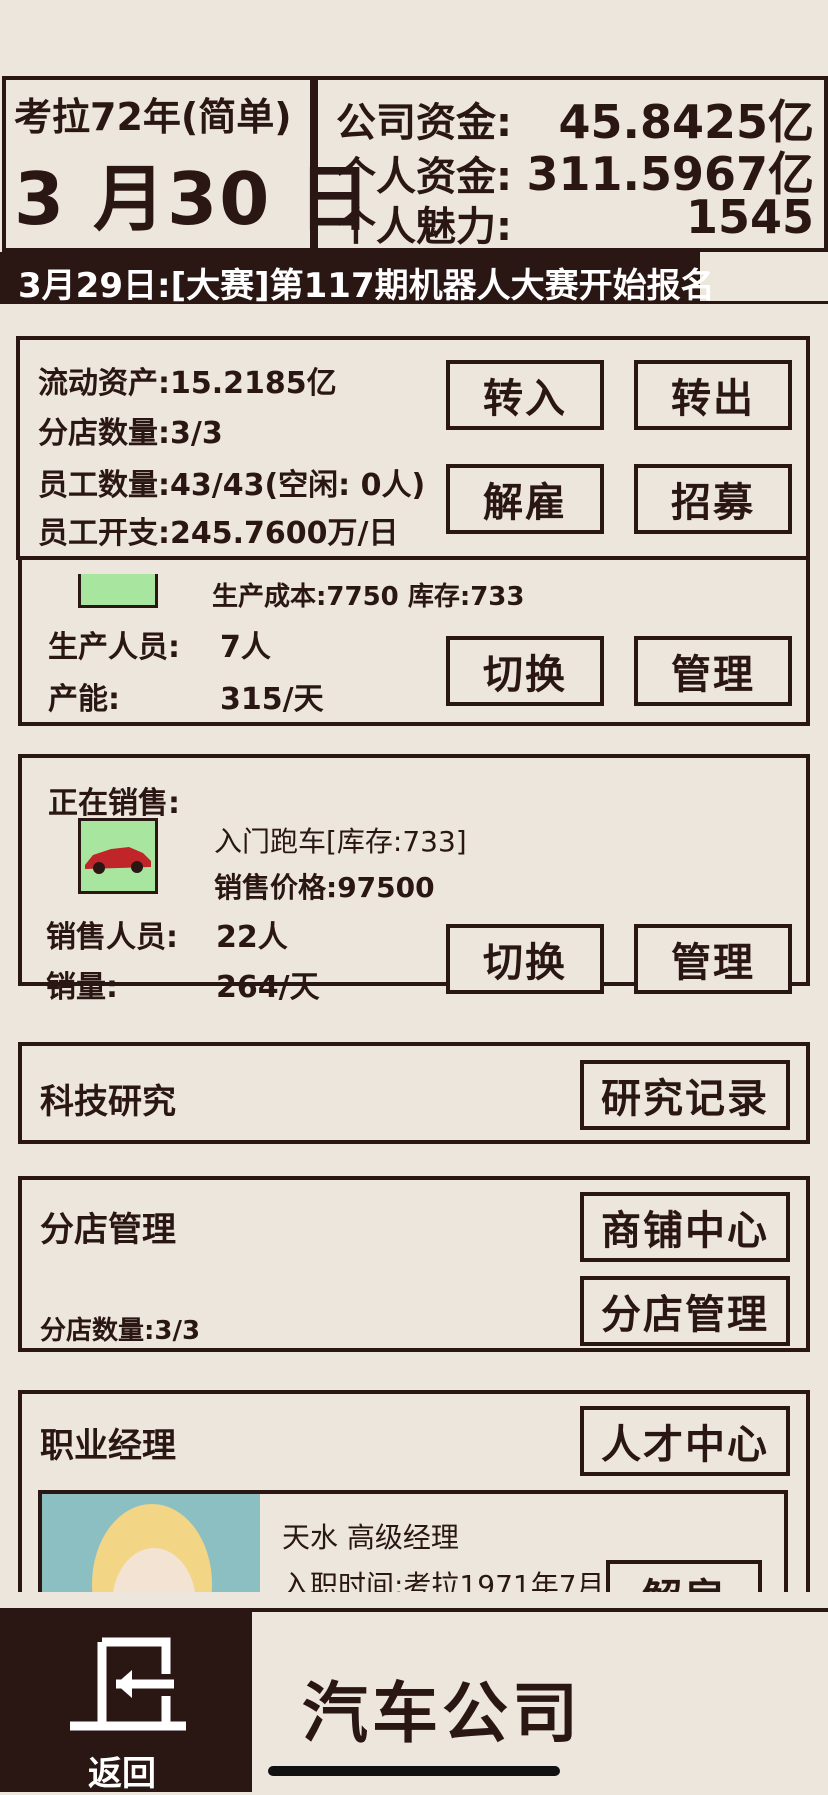 The height and width of the screenshot is (1795, 828). I want to click on sales-product: 入门跑车[库存:733], so click(340, 841).